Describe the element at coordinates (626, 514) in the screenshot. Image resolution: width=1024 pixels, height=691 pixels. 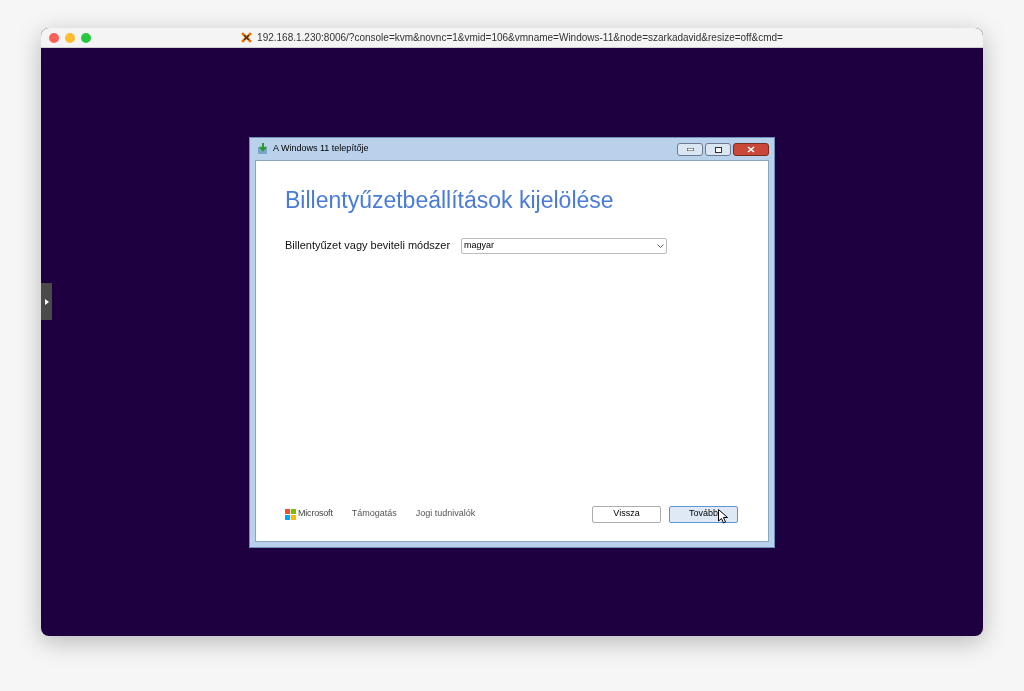
I see `dialog-button: Vissza` at that location.